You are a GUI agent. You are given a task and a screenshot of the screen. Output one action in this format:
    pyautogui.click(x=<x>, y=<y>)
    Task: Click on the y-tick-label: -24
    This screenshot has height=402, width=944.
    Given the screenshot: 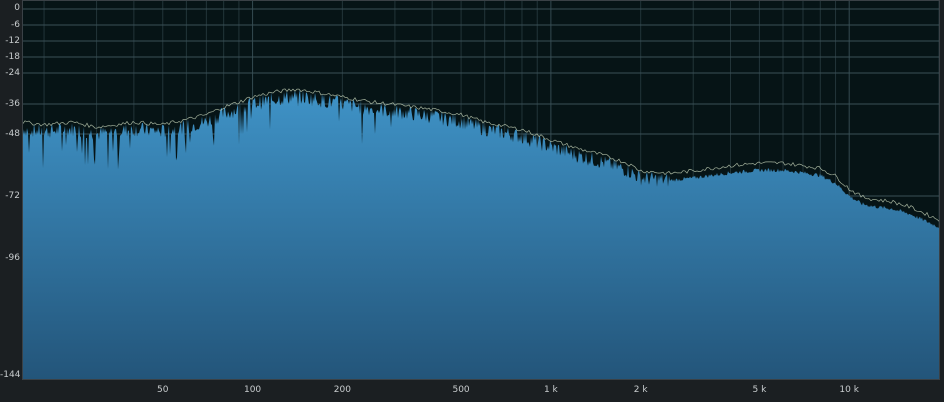 What is the action you would take?
    pyautogui.click(x=12, y=73)
    